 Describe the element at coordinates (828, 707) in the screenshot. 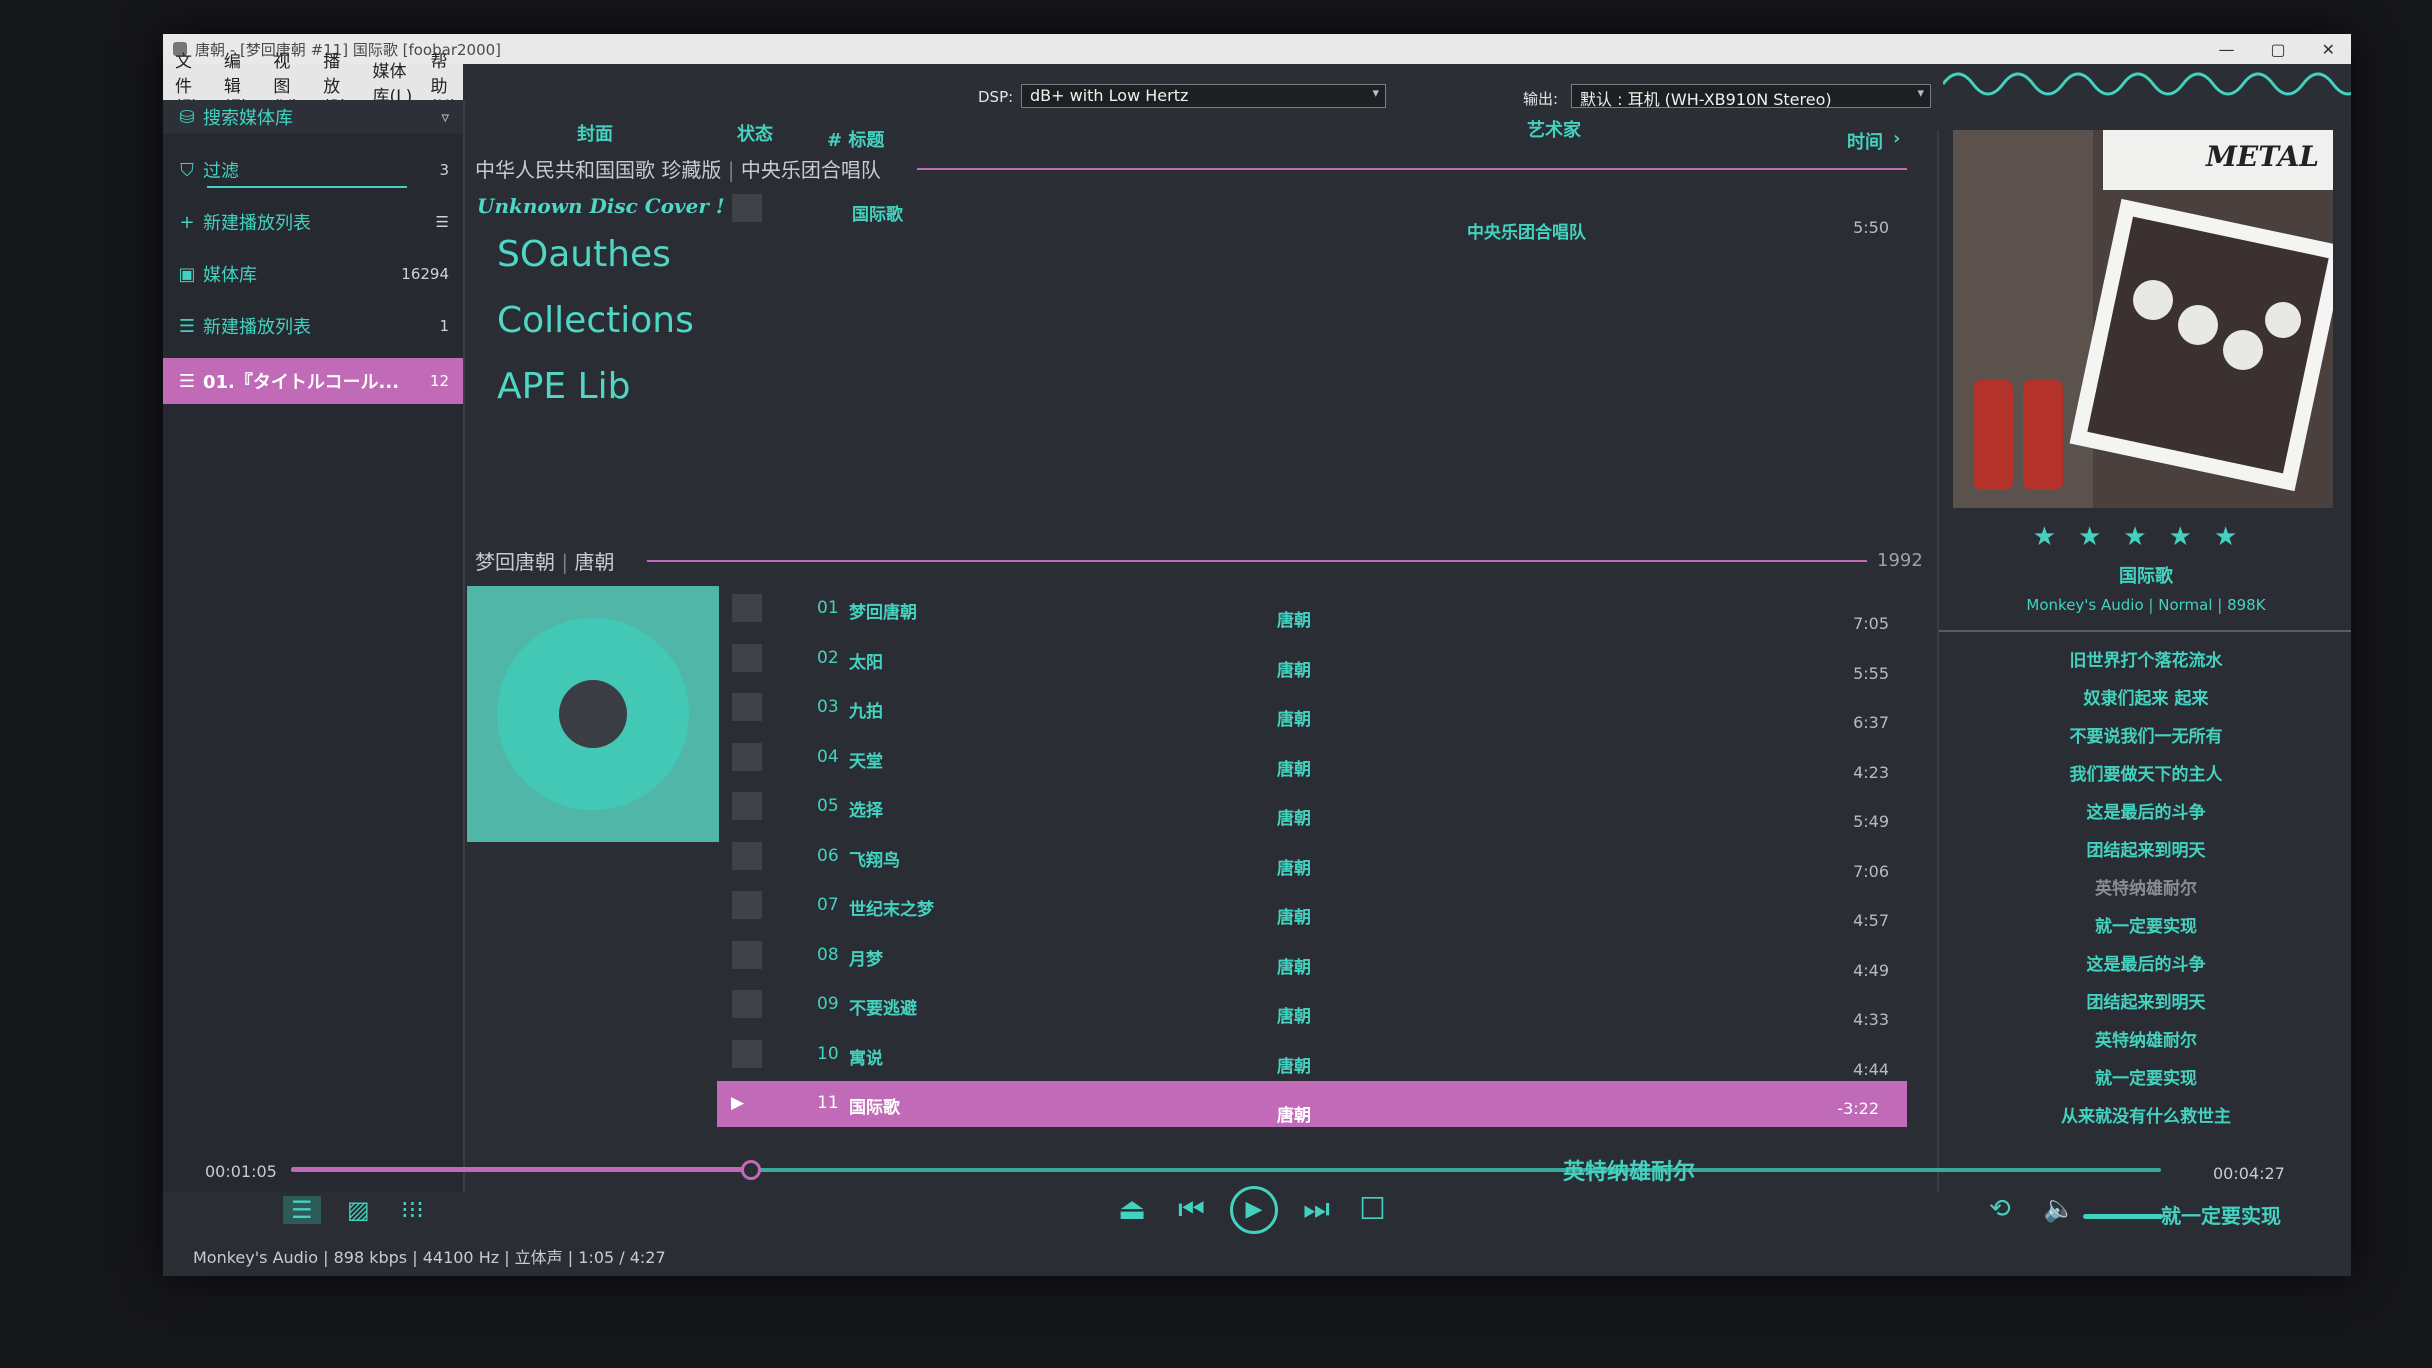

I see `track-number: 03` at that location.